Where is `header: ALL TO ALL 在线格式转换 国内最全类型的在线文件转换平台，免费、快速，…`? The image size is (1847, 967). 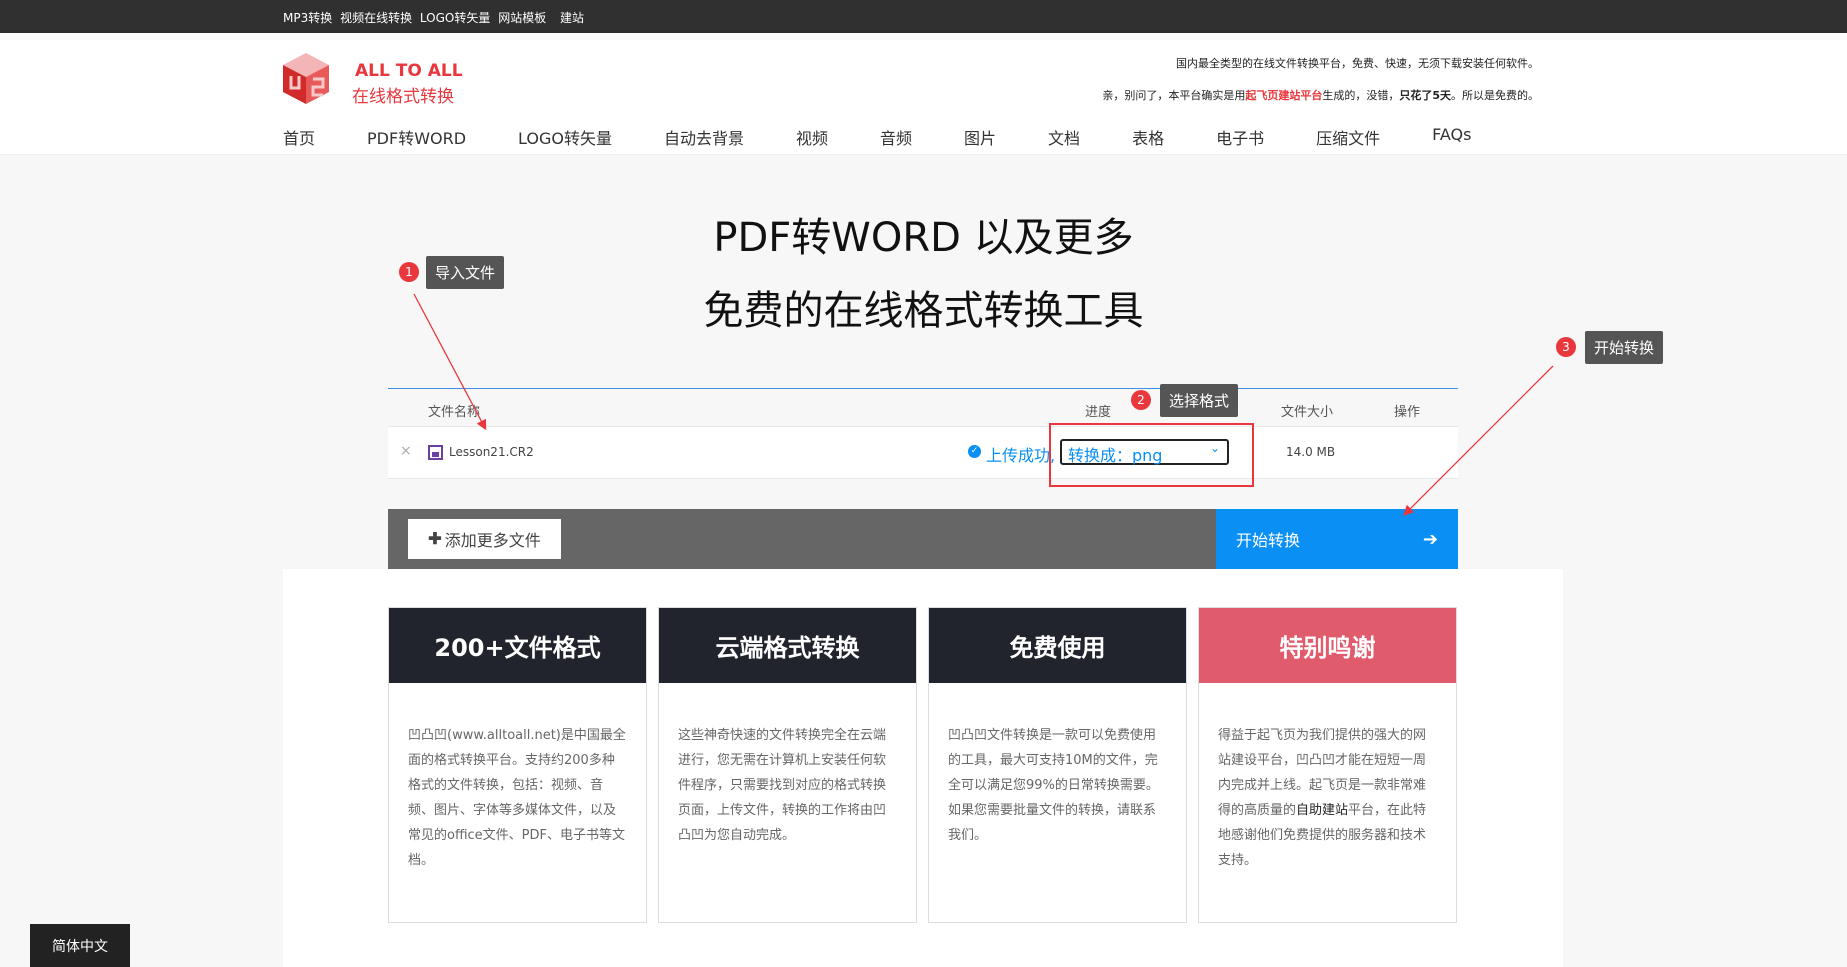
header: ALL TO ALL 在线格式转换 国内最全类型的在线文件转换平台，免费、快速，… is located at coordinates (923, 94).